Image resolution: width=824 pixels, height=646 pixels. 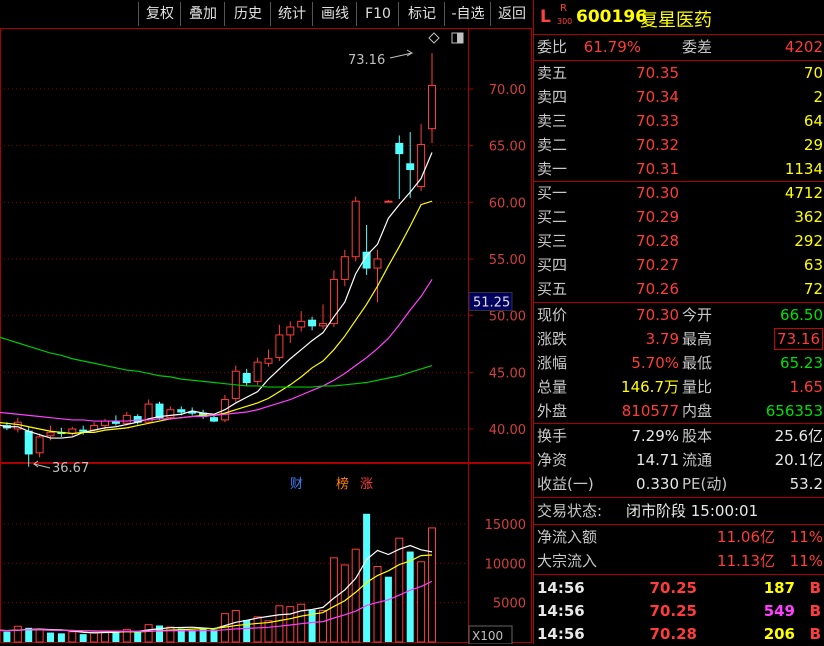 I want to click on order-ratio-value: 61.79%, so click(x=612, y=47).